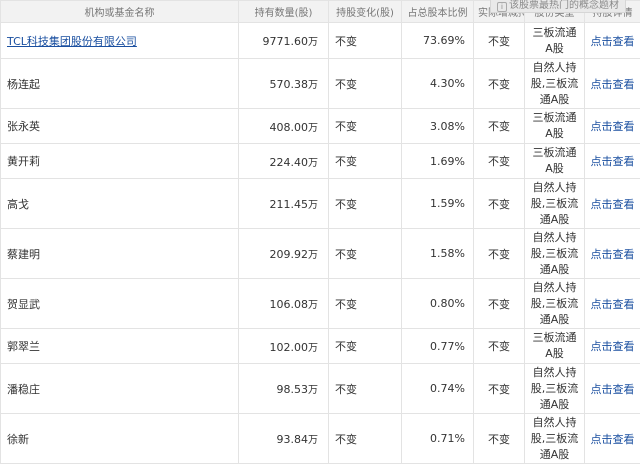 Image resolution: width=640 pixels, height=464 pixels. What do you see at coordinates (438, 254) in the screenshot?
I see `holding-ratio: 1.58%` at bounding box center [438, 254].